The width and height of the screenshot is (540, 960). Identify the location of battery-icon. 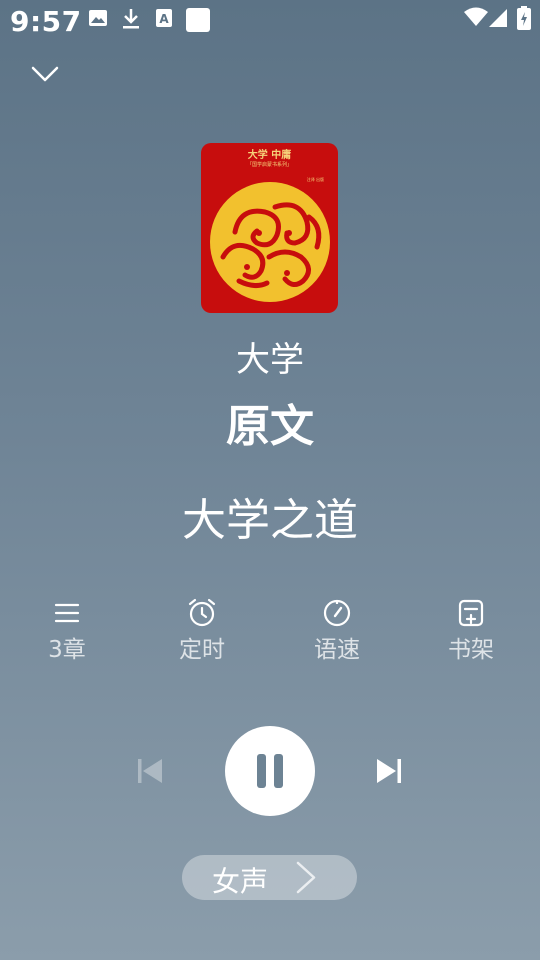
(524, 18).